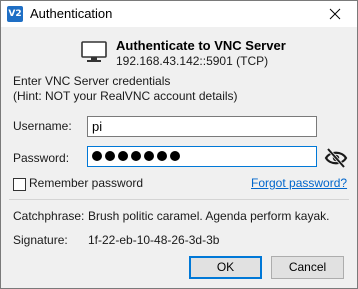 Image resolution: width=358 pixels, height=289 pixels. I want to click on username-value: pi, so click(97, 126).